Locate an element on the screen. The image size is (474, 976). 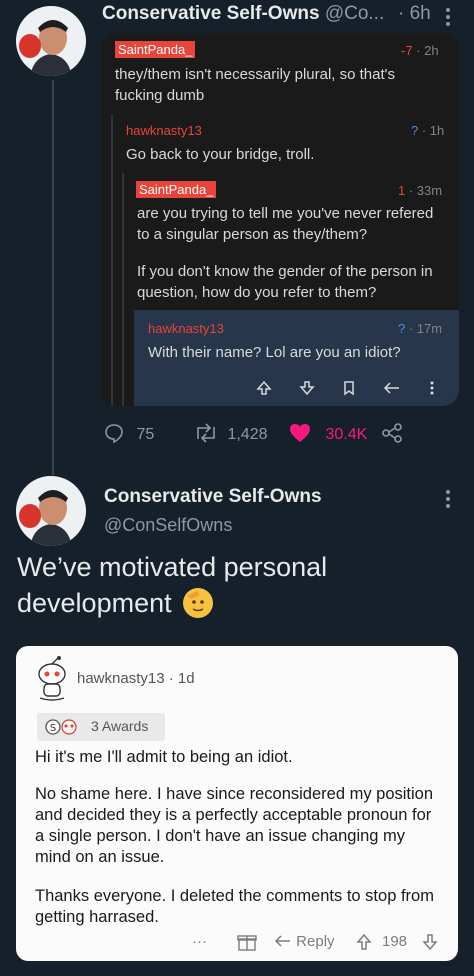
bookmark-icon is located at coordinates (349, 388).